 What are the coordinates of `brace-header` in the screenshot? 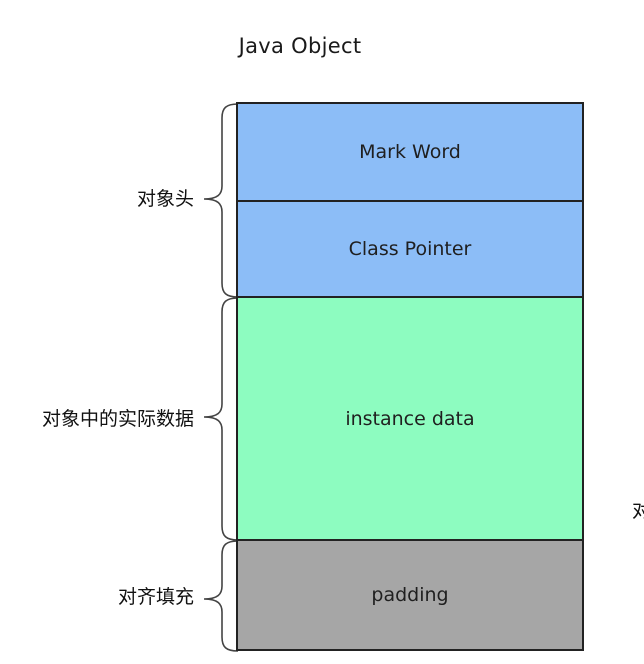 It's located at (221, 200).